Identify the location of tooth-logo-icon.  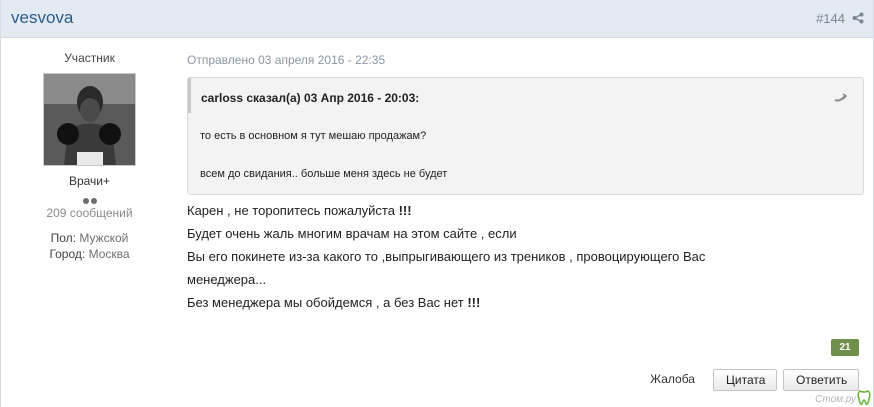
(864, 397).